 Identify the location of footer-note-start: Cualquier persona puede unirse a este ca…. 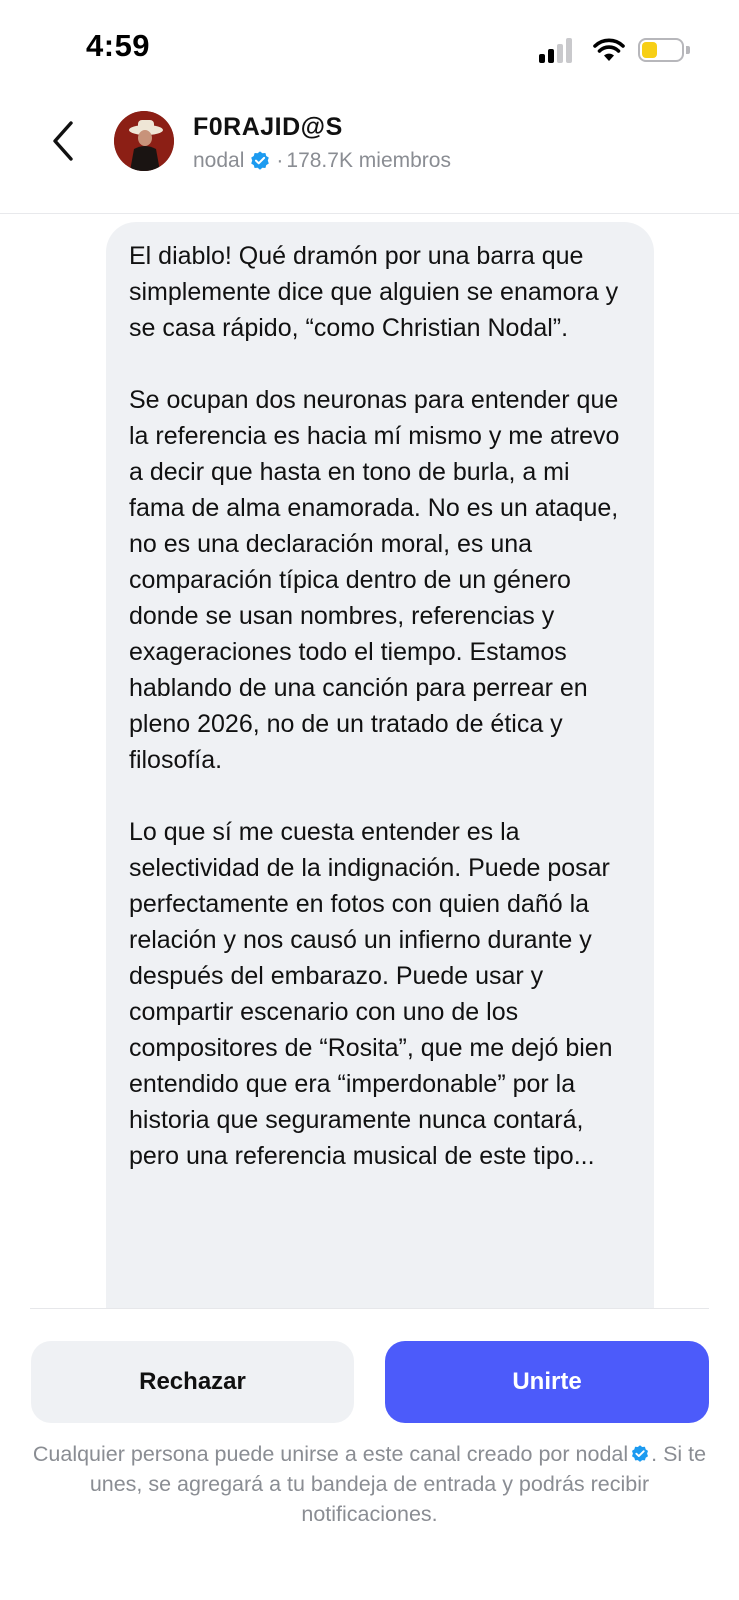
(301, 1454).